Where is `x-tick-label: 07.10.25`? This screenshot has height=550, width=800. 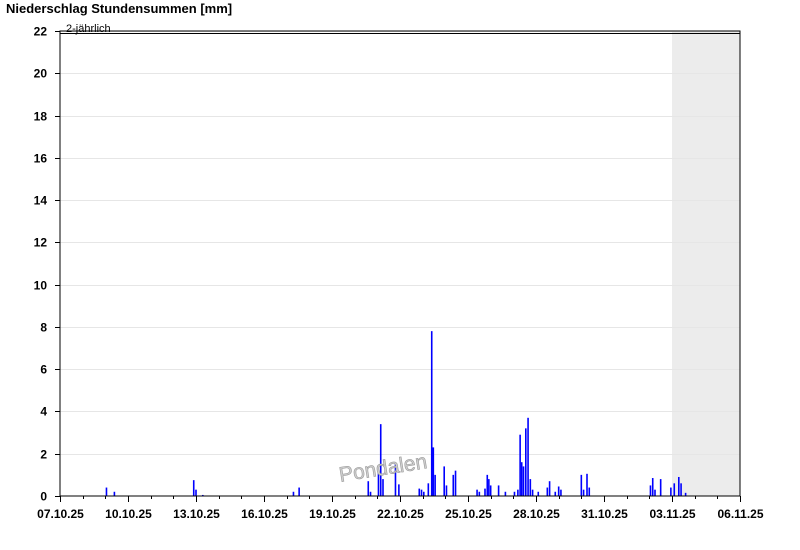 x-tick-label: 07.10.25 is located at coordinates (60, 514).